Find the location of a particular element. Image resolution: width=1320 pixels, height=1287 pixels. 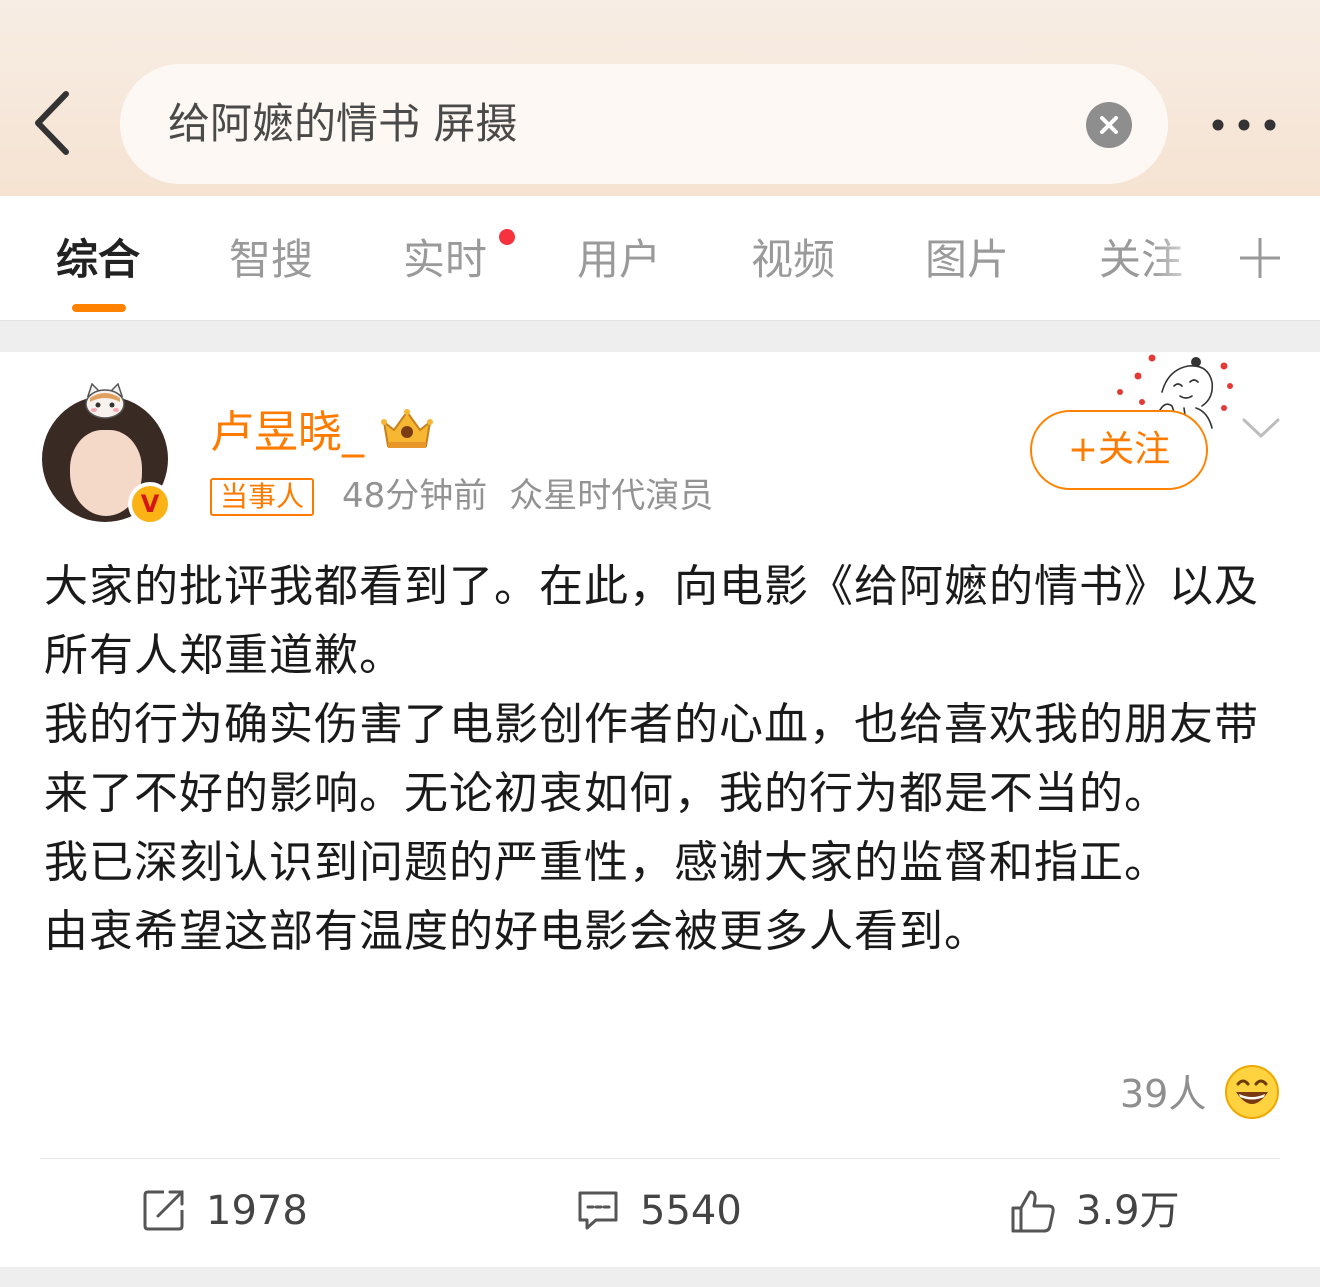

comment-count: 5540 is located at coordinates (691, 1211).